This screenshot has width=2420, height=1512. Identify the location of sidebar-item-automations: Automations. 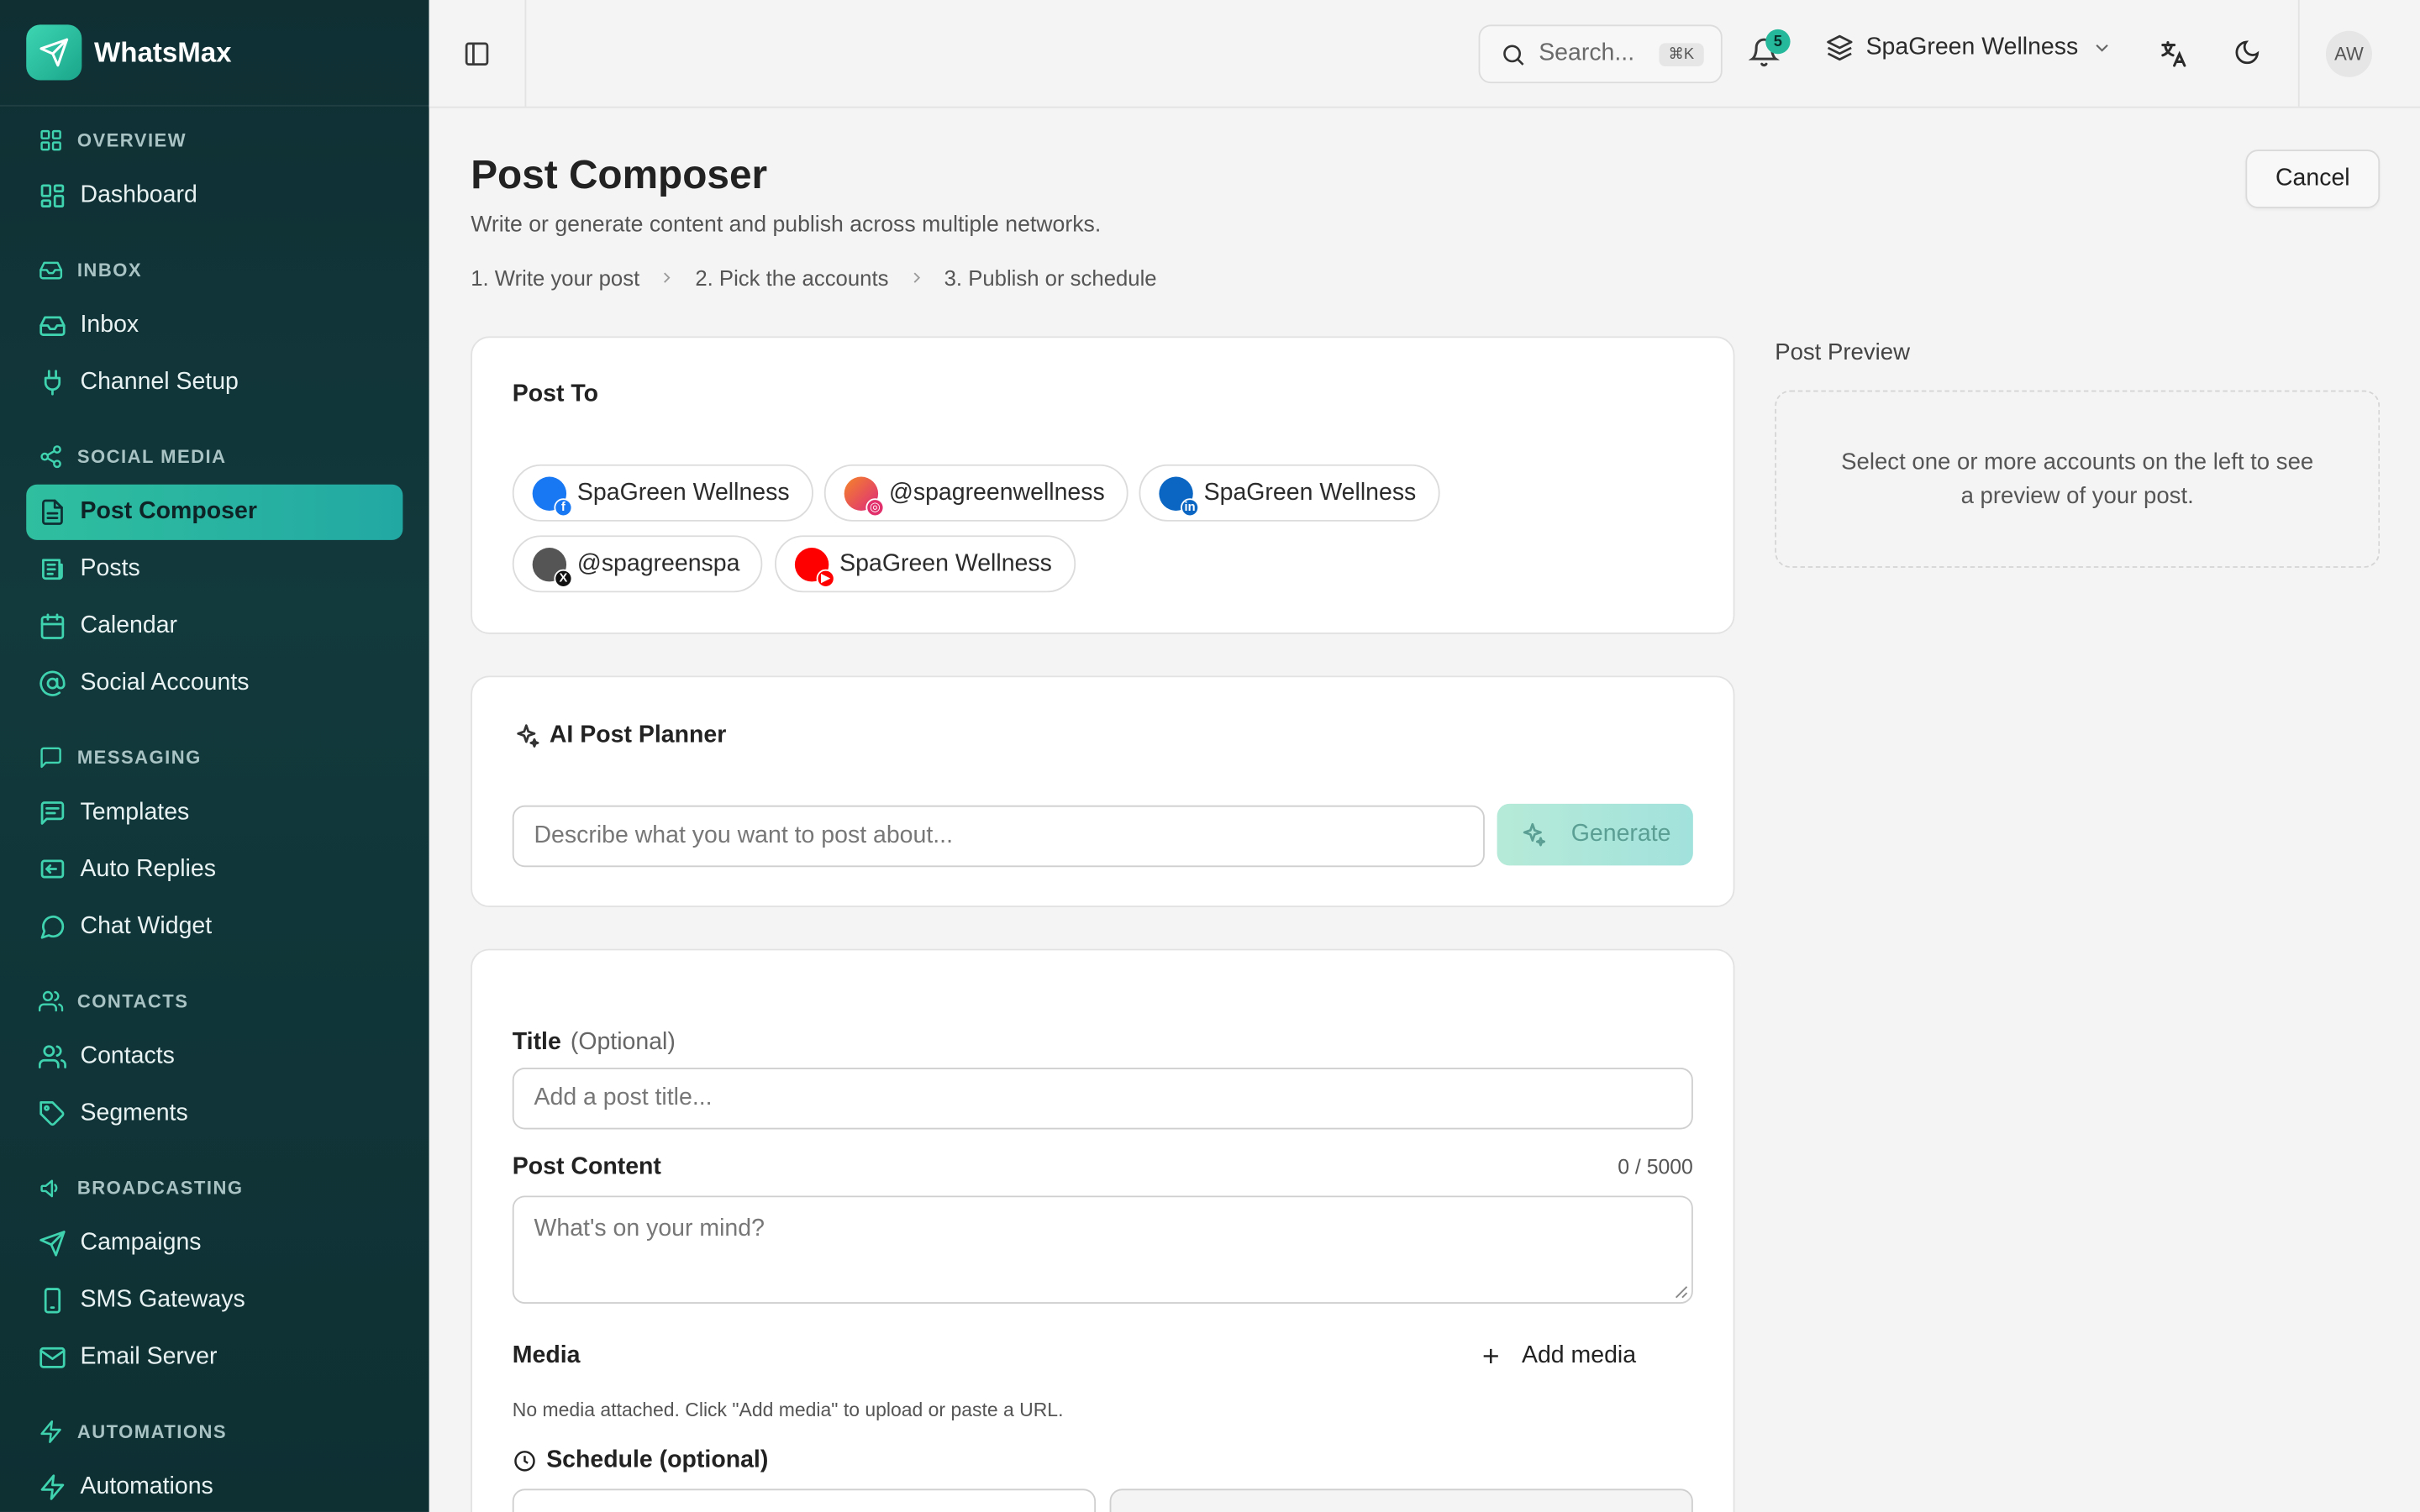
(214, 1486).